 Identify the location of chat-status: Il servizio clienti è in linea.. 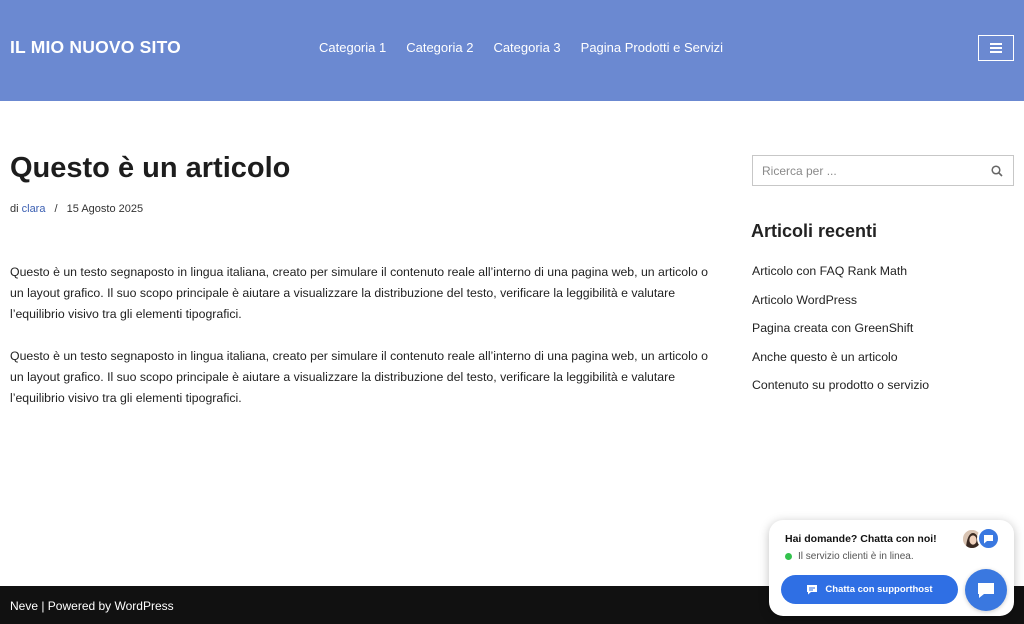
(849, 556).